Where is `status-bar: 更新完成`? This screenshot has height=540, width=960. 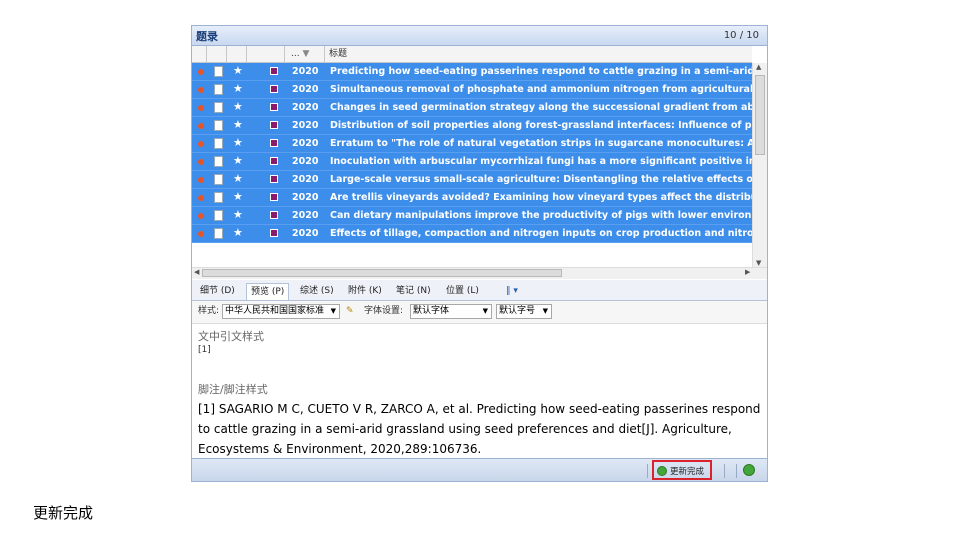
status-bar: 更新完成 is located at coordinates (479, 469).